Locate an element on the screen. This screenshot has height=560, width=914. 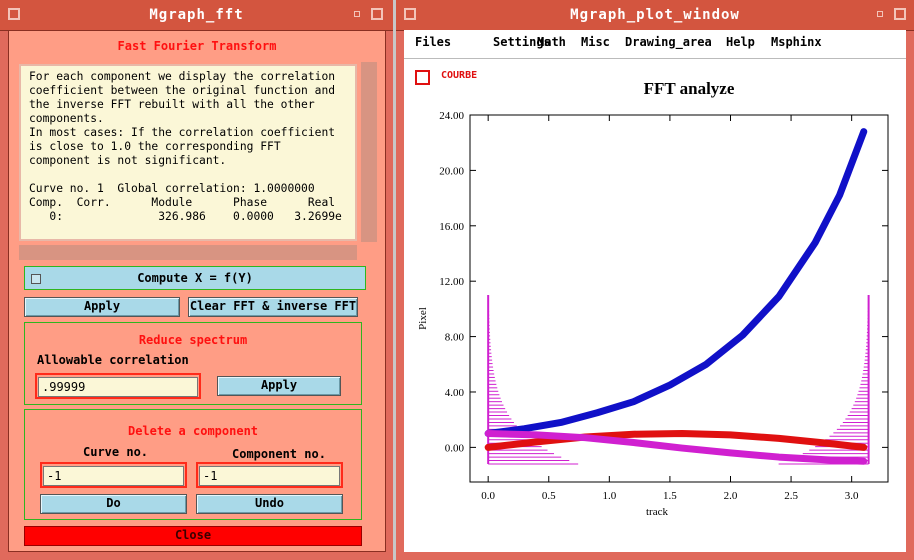
vertical-scrollbar is located at coordinates (369, 152).